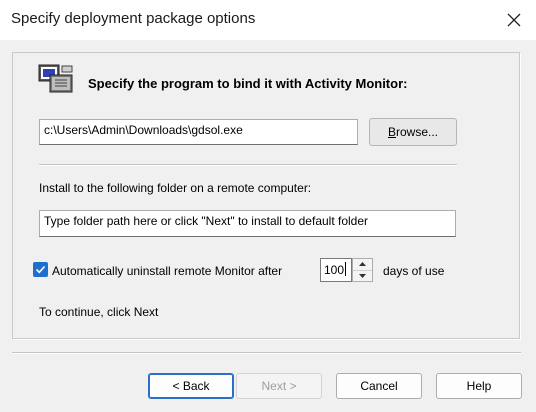 The height and width of the screenshot is (412, 536). Describe the element at coordinates (346, 269) in the screenshot. I see `text-caret` at that location.